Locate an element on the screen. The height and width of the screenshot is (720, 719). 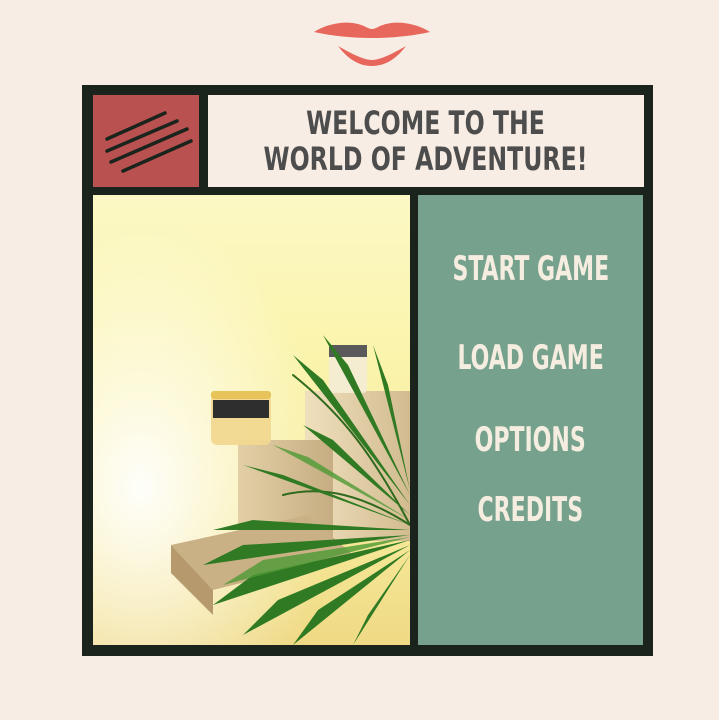
start-game-label: START GAME is located at coordinates (530, 269).